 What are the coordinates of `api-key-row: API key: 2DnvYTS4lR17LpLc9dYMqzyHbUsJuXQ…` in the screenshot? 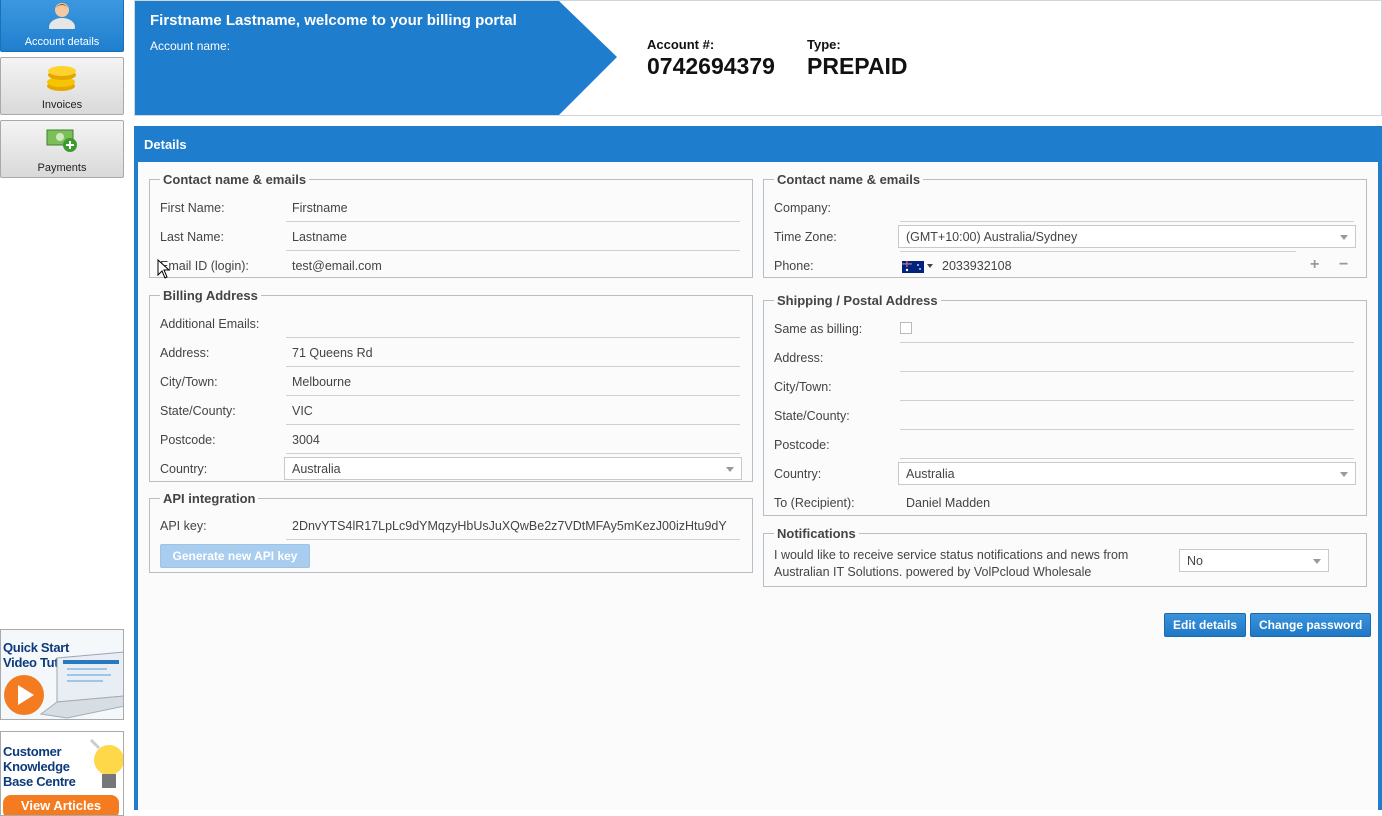 It's located at (450, 525).